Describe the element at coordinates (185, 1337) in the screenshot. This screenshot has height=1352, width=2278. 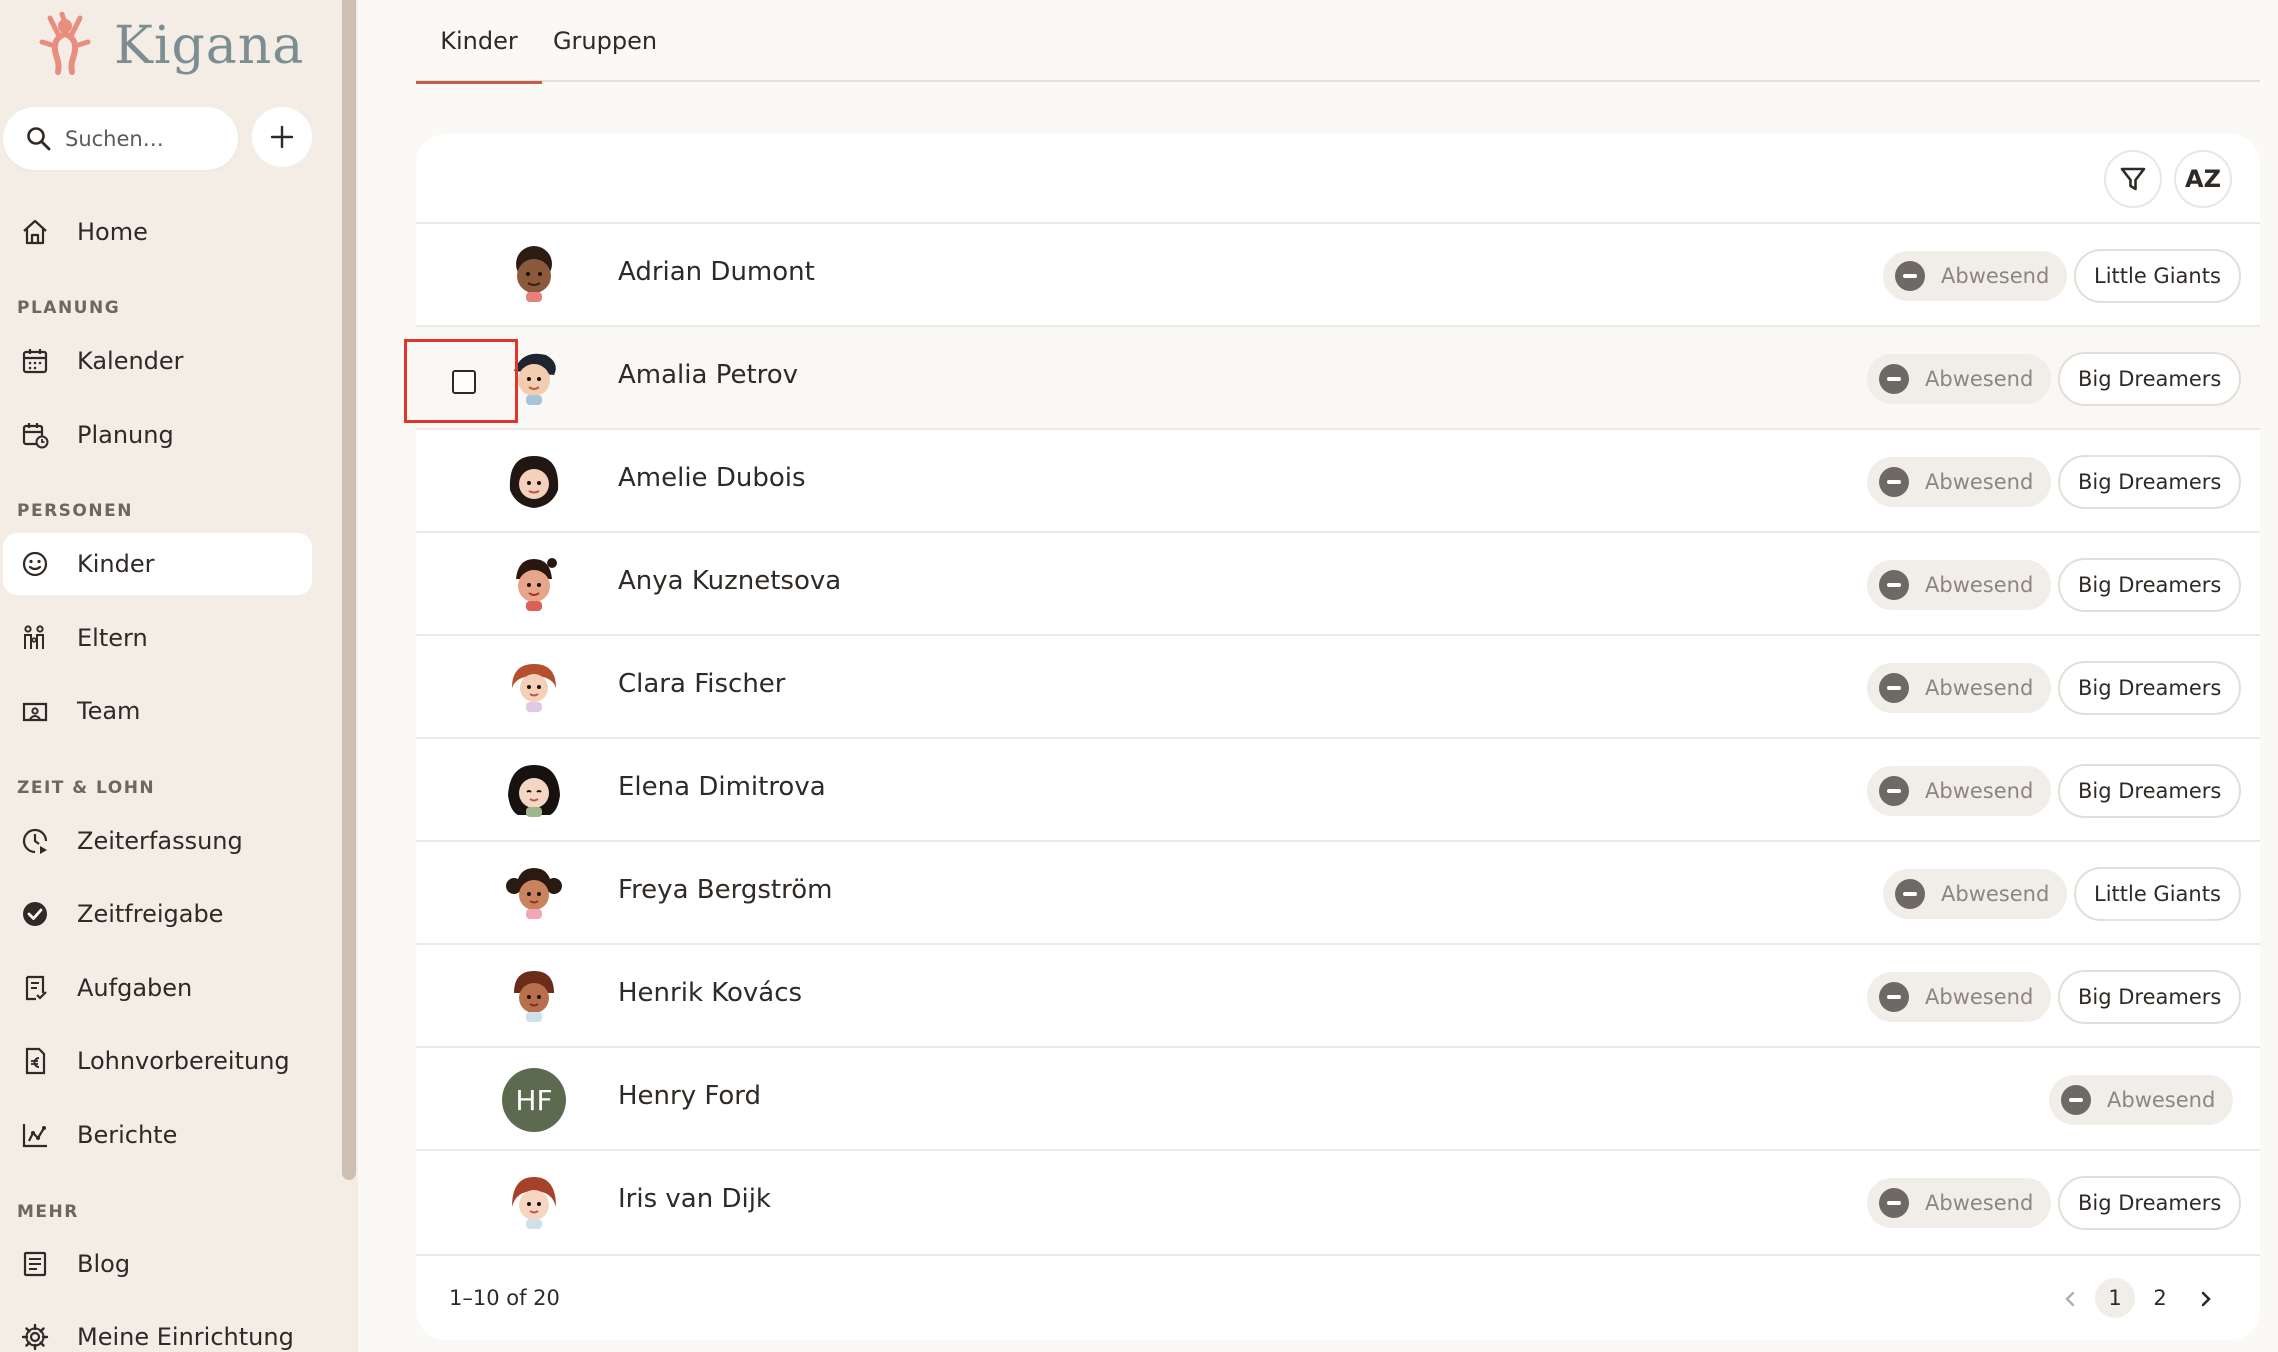
I see `nav-label-meine-einrichtung: Meine Einrichtung` at that location.